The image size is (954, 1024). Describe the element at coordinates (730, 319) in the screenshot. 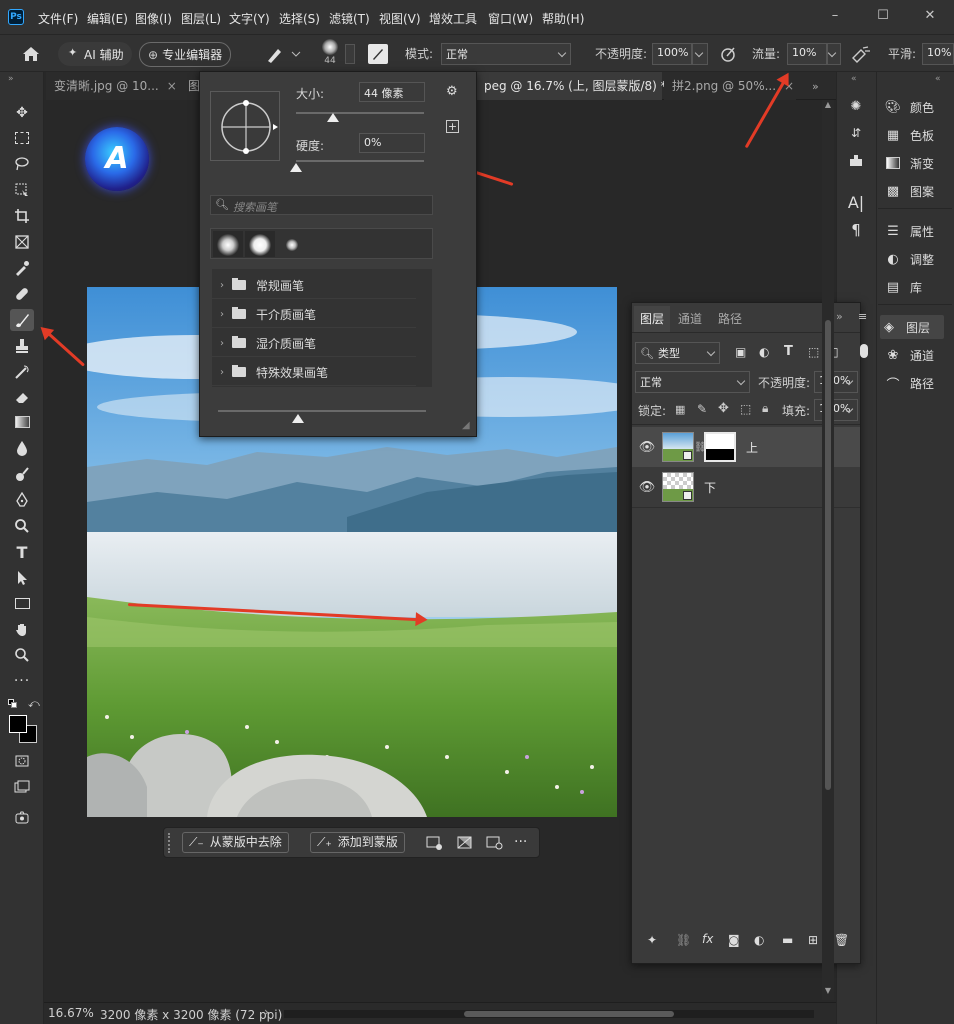

I see `tab-paths: 路径` at that location.